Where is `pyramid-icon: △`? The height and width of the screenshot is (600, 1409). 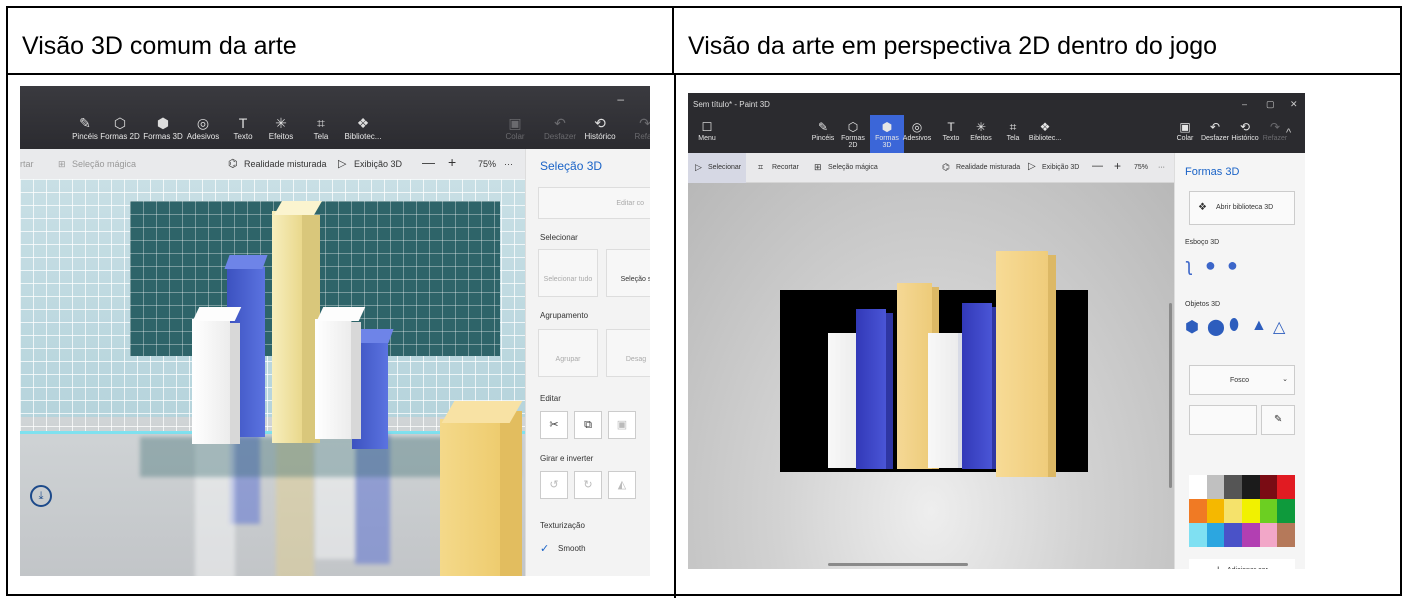
pyramid-icon: △ is located at coordinates (1279, 327).